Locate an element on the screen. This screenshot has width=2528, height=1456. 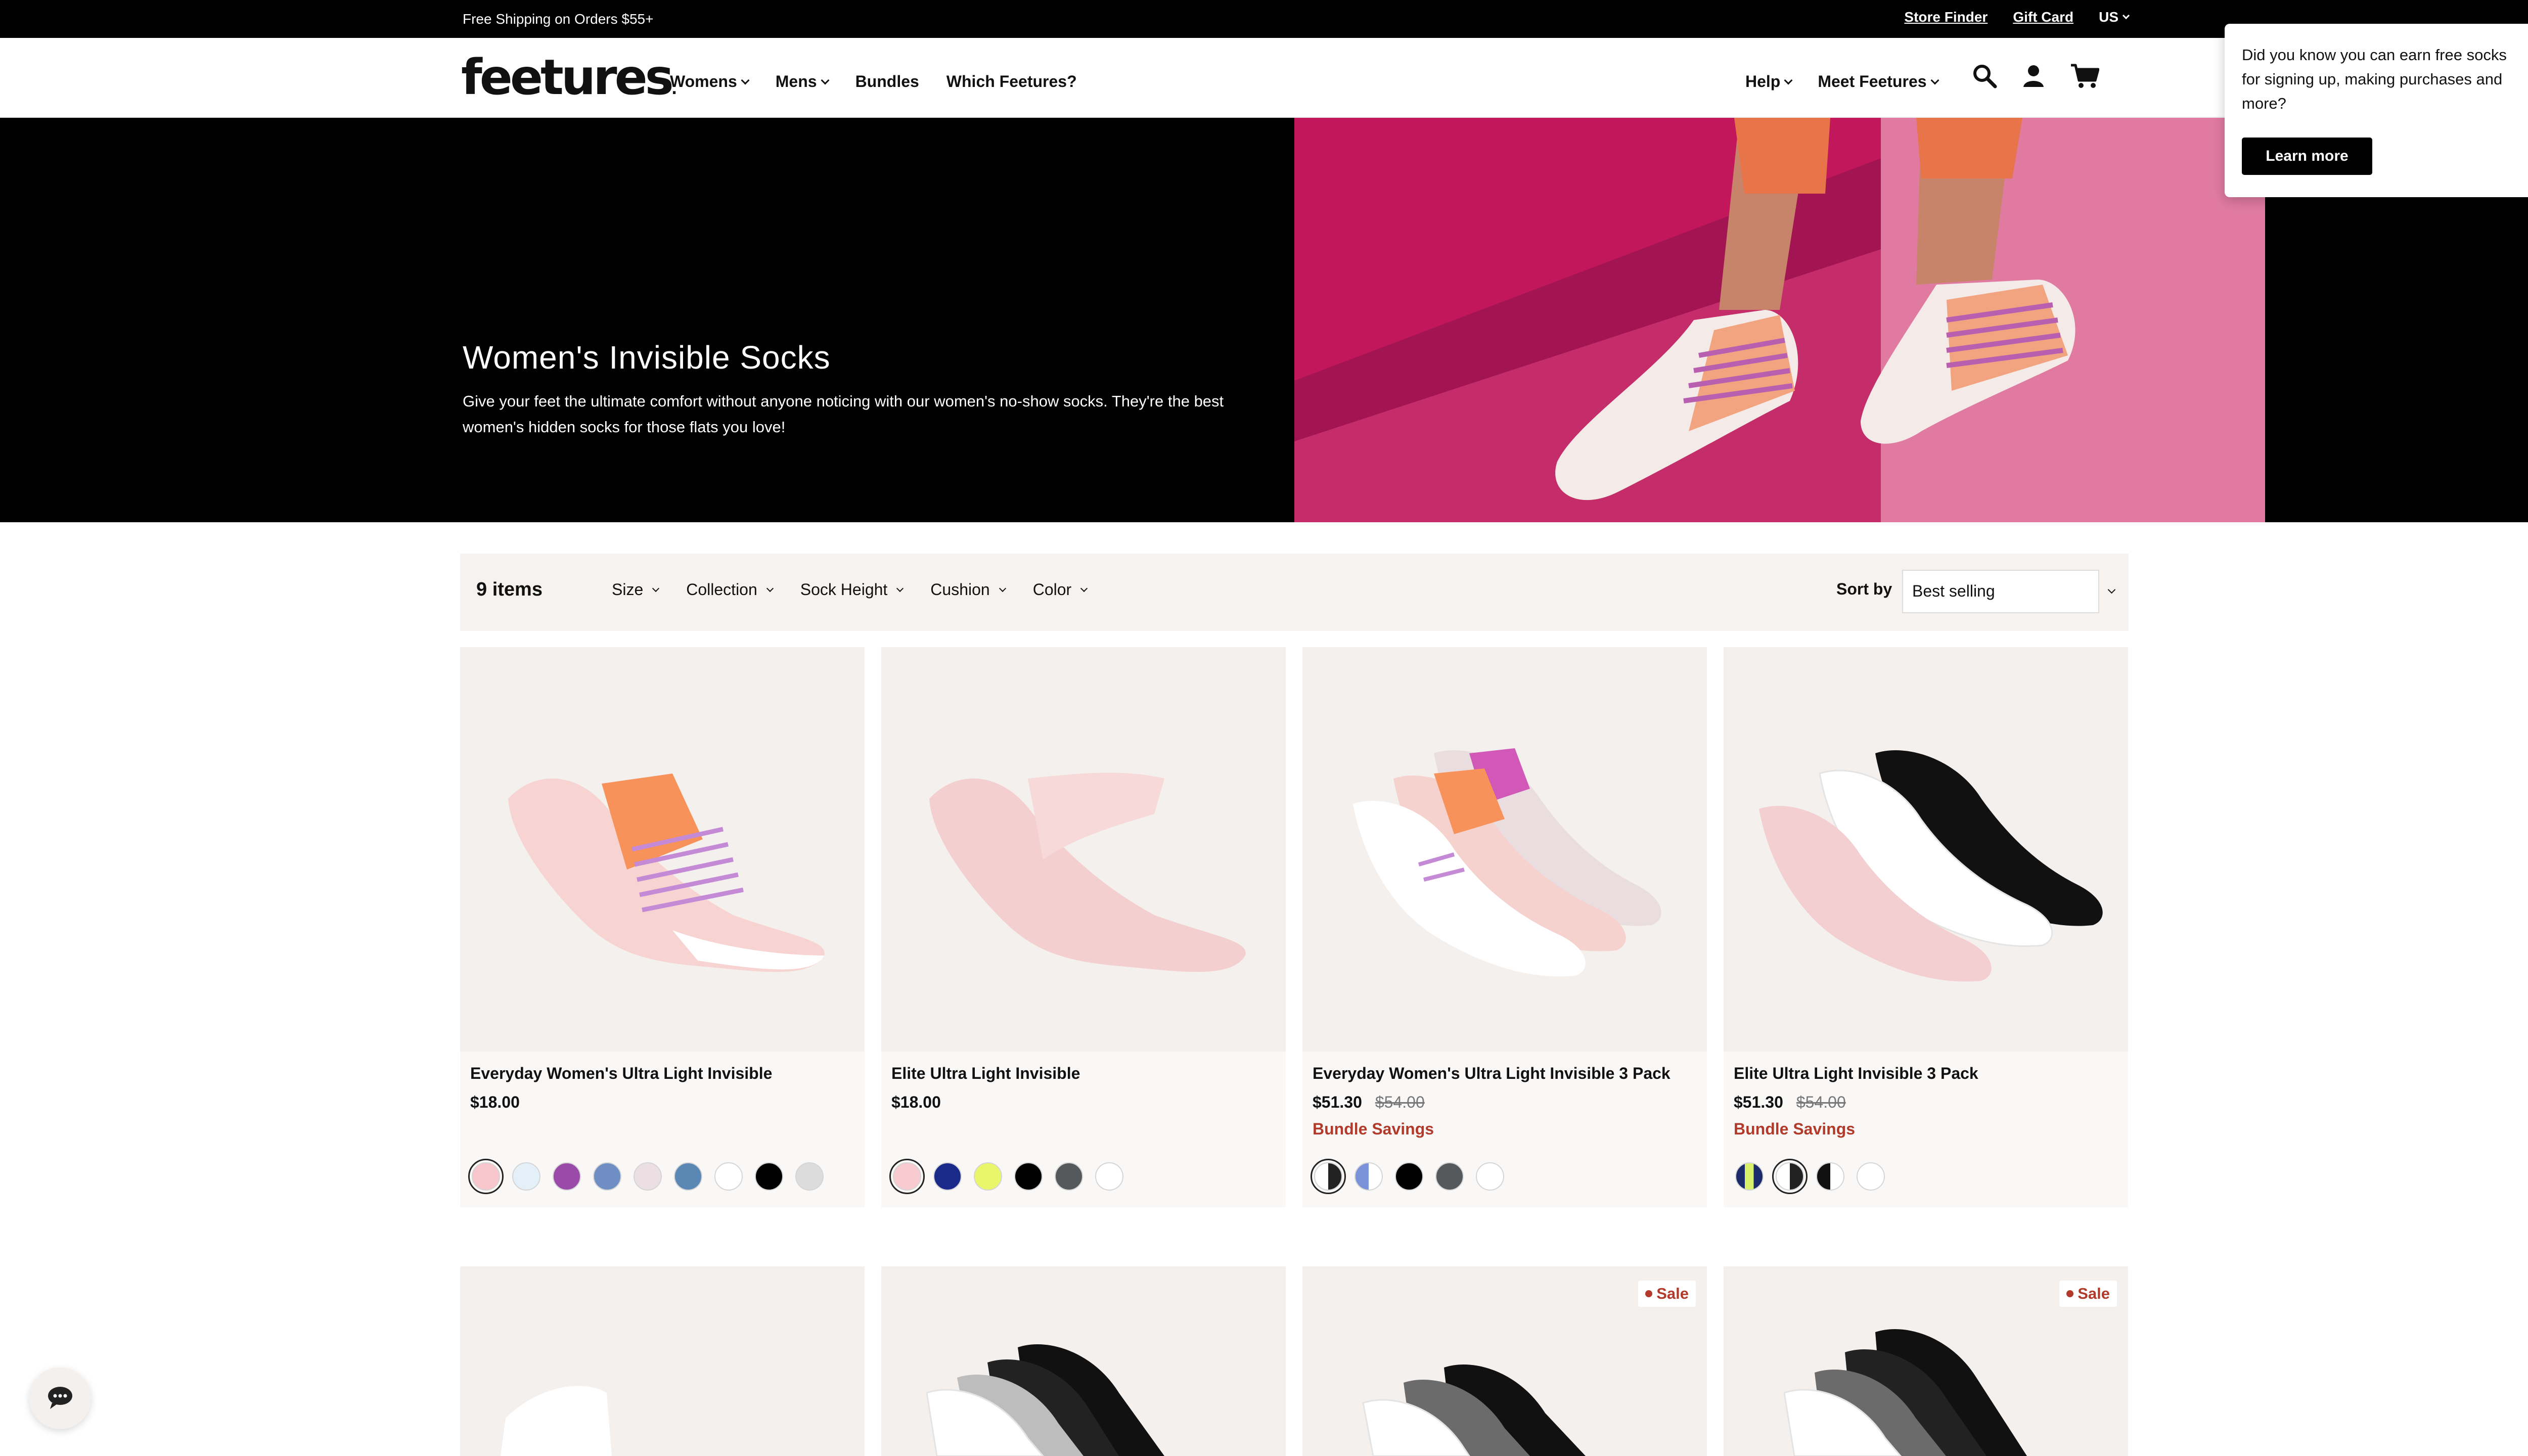
learn-more-button: Learn more is located at coordinates (2307, 156).